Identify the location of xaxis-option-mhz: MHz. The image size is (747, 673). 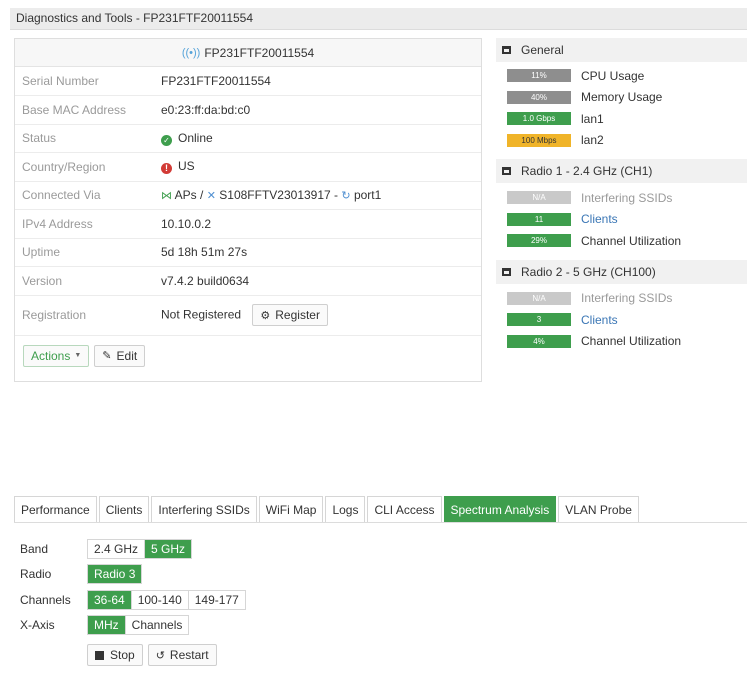
(107, 625).